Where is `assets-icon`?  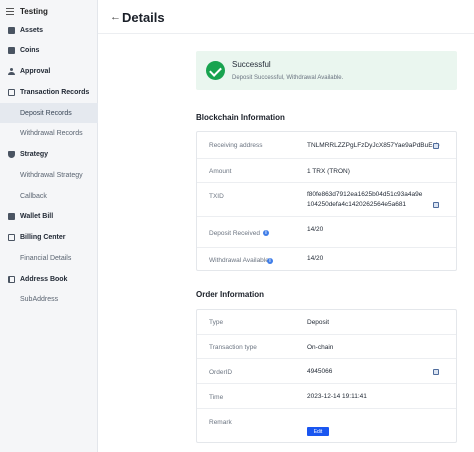
assets-icon is located at coordinates (11, 30).